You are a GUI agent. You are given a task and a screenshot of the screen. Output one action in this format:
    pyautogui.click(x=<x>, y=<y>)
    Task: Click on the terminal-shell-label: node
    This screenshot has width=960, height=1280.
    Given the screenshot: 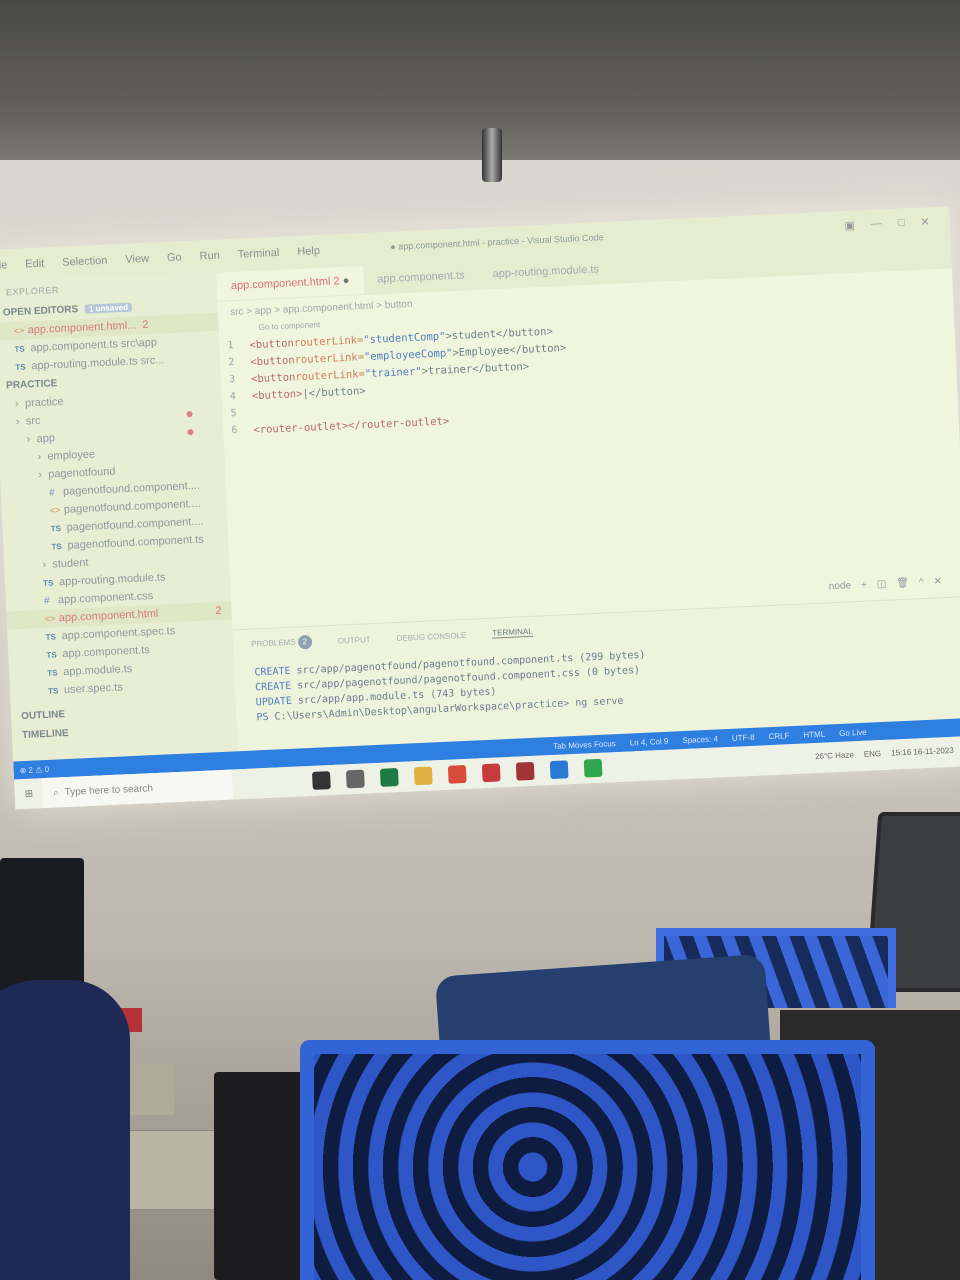 What is the action you would take?
    pyautogui.click(x=840, y=586)
    